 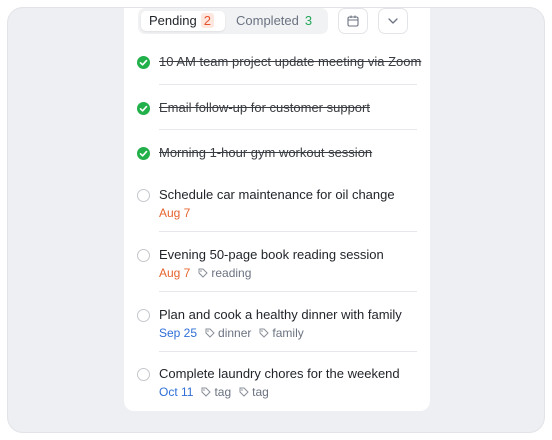 I want to click on task-title: Email follow-up for customer support, so click(x=264, y=107).